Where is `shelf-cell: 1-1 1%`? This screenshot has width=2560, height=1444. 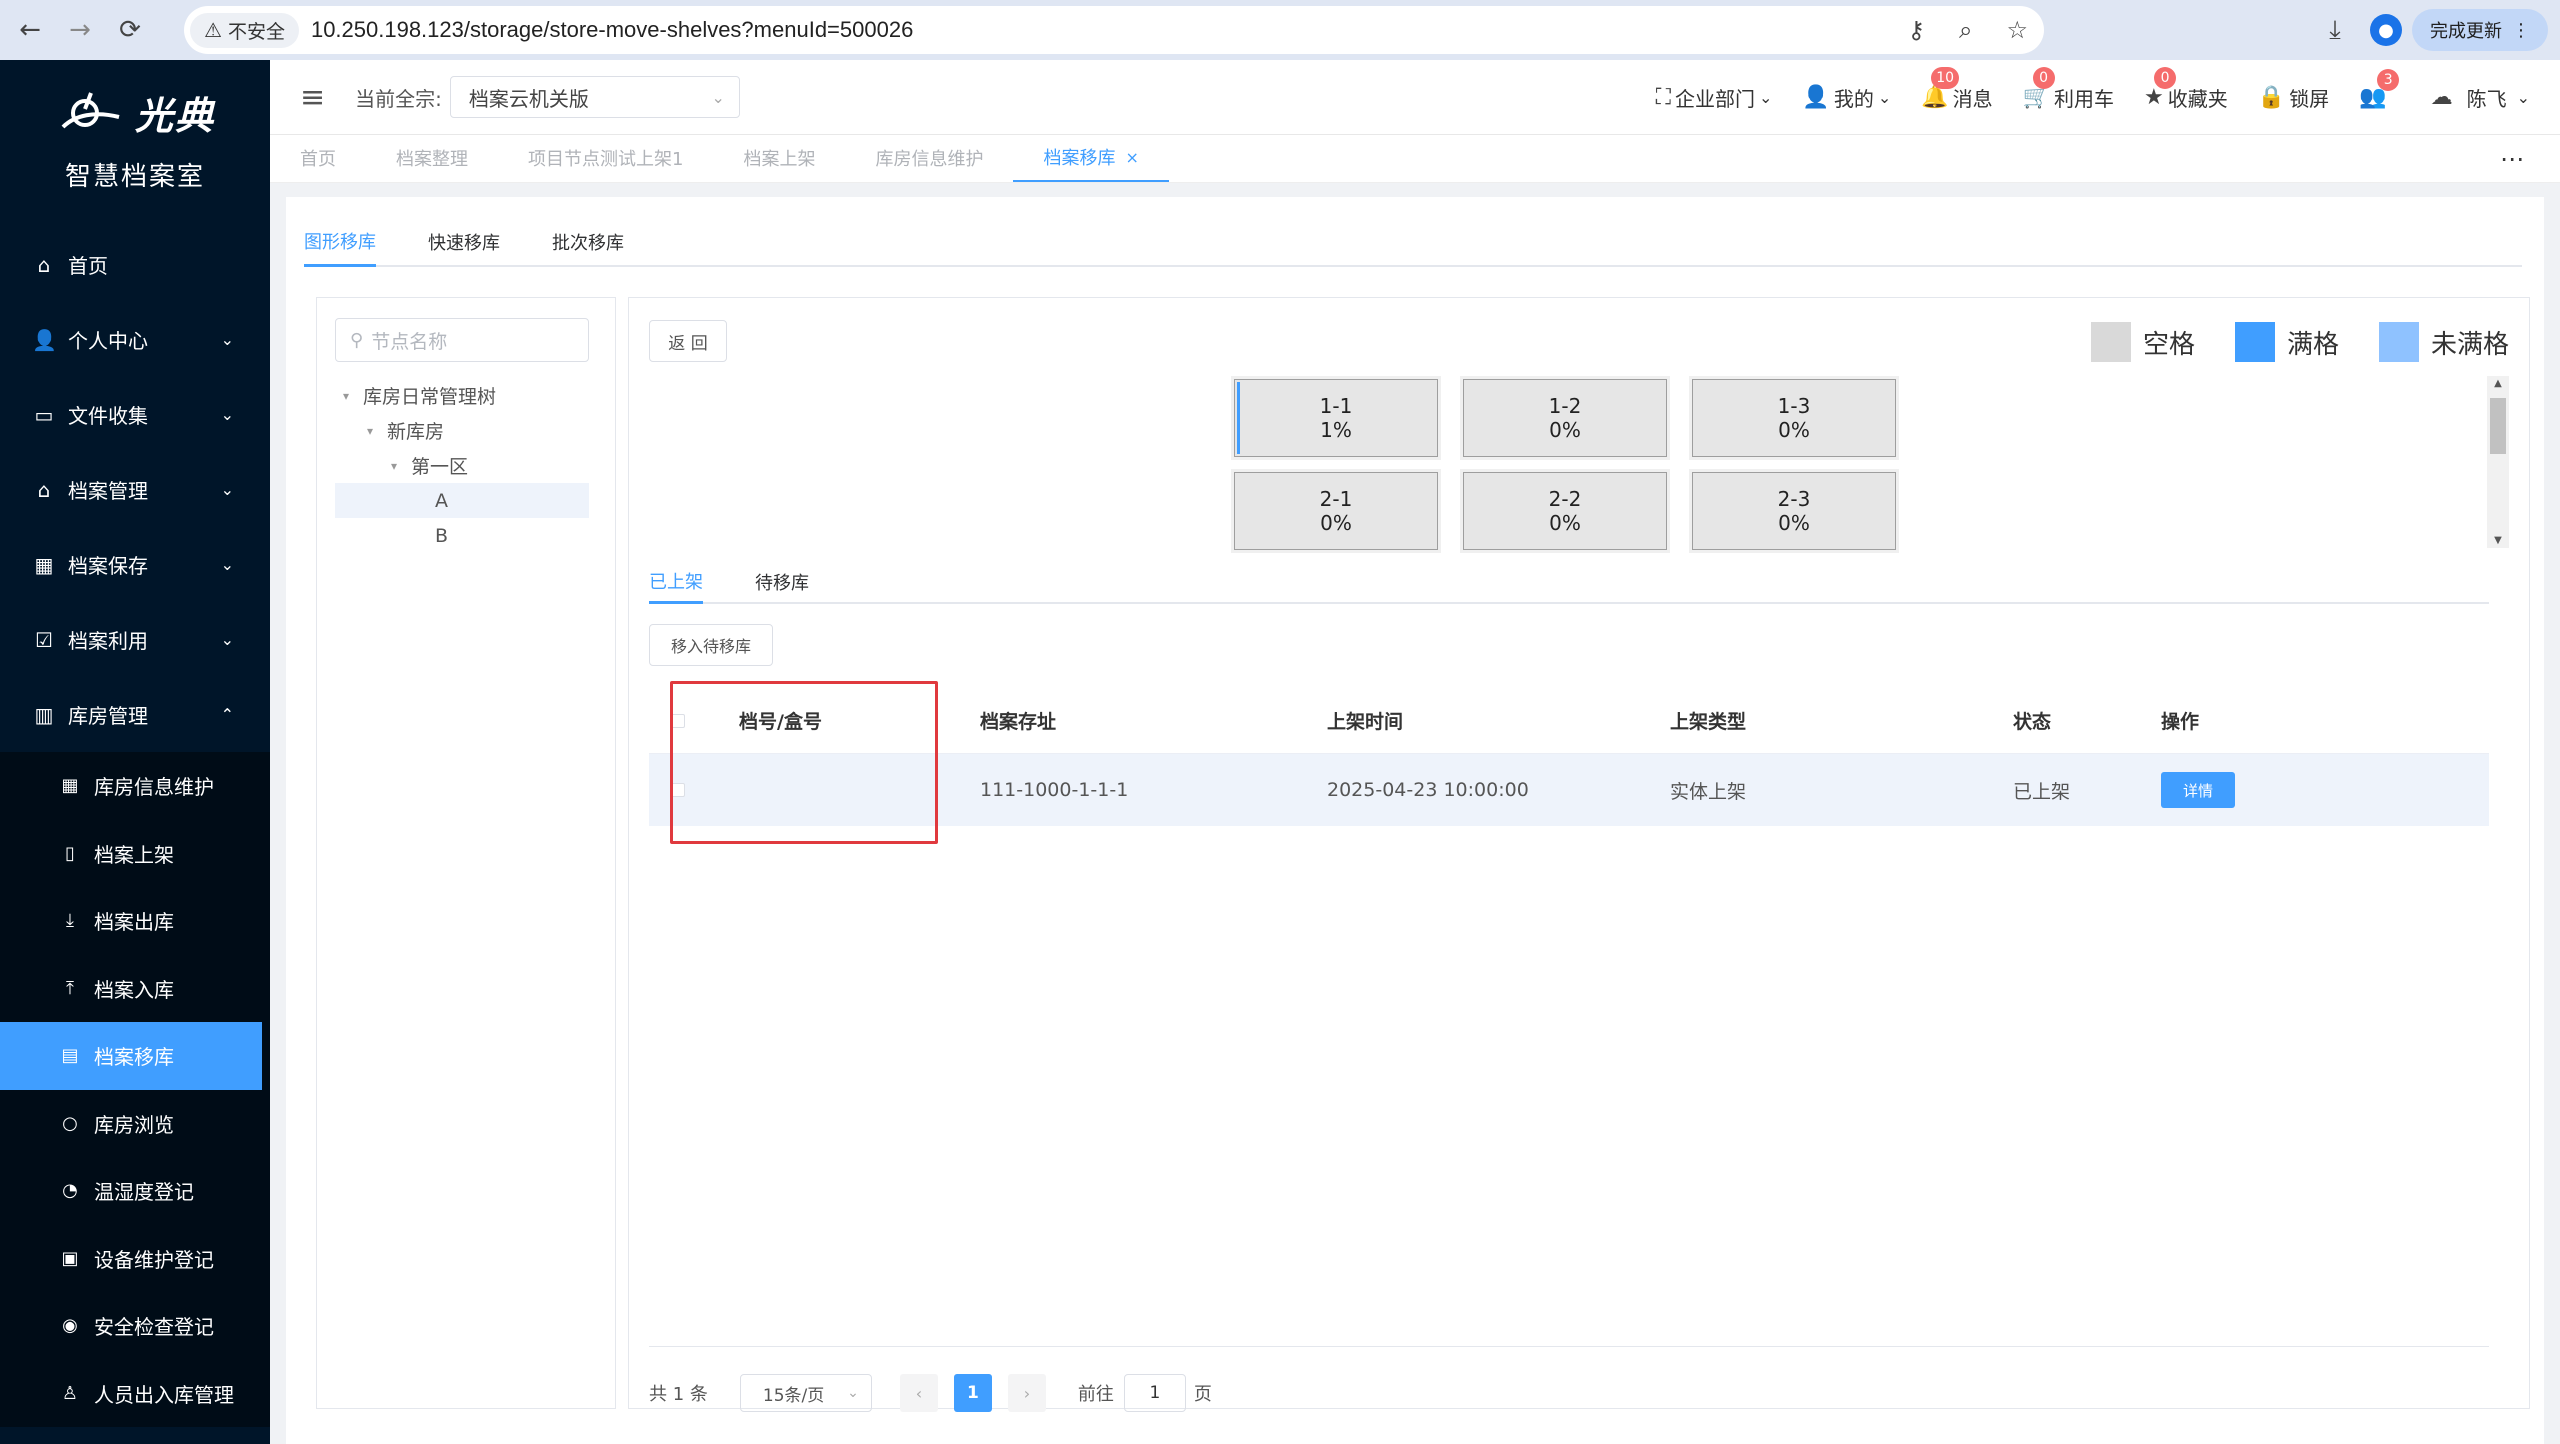
shelf-cell: 1-1 1% is located at coordinates (1336, 418).